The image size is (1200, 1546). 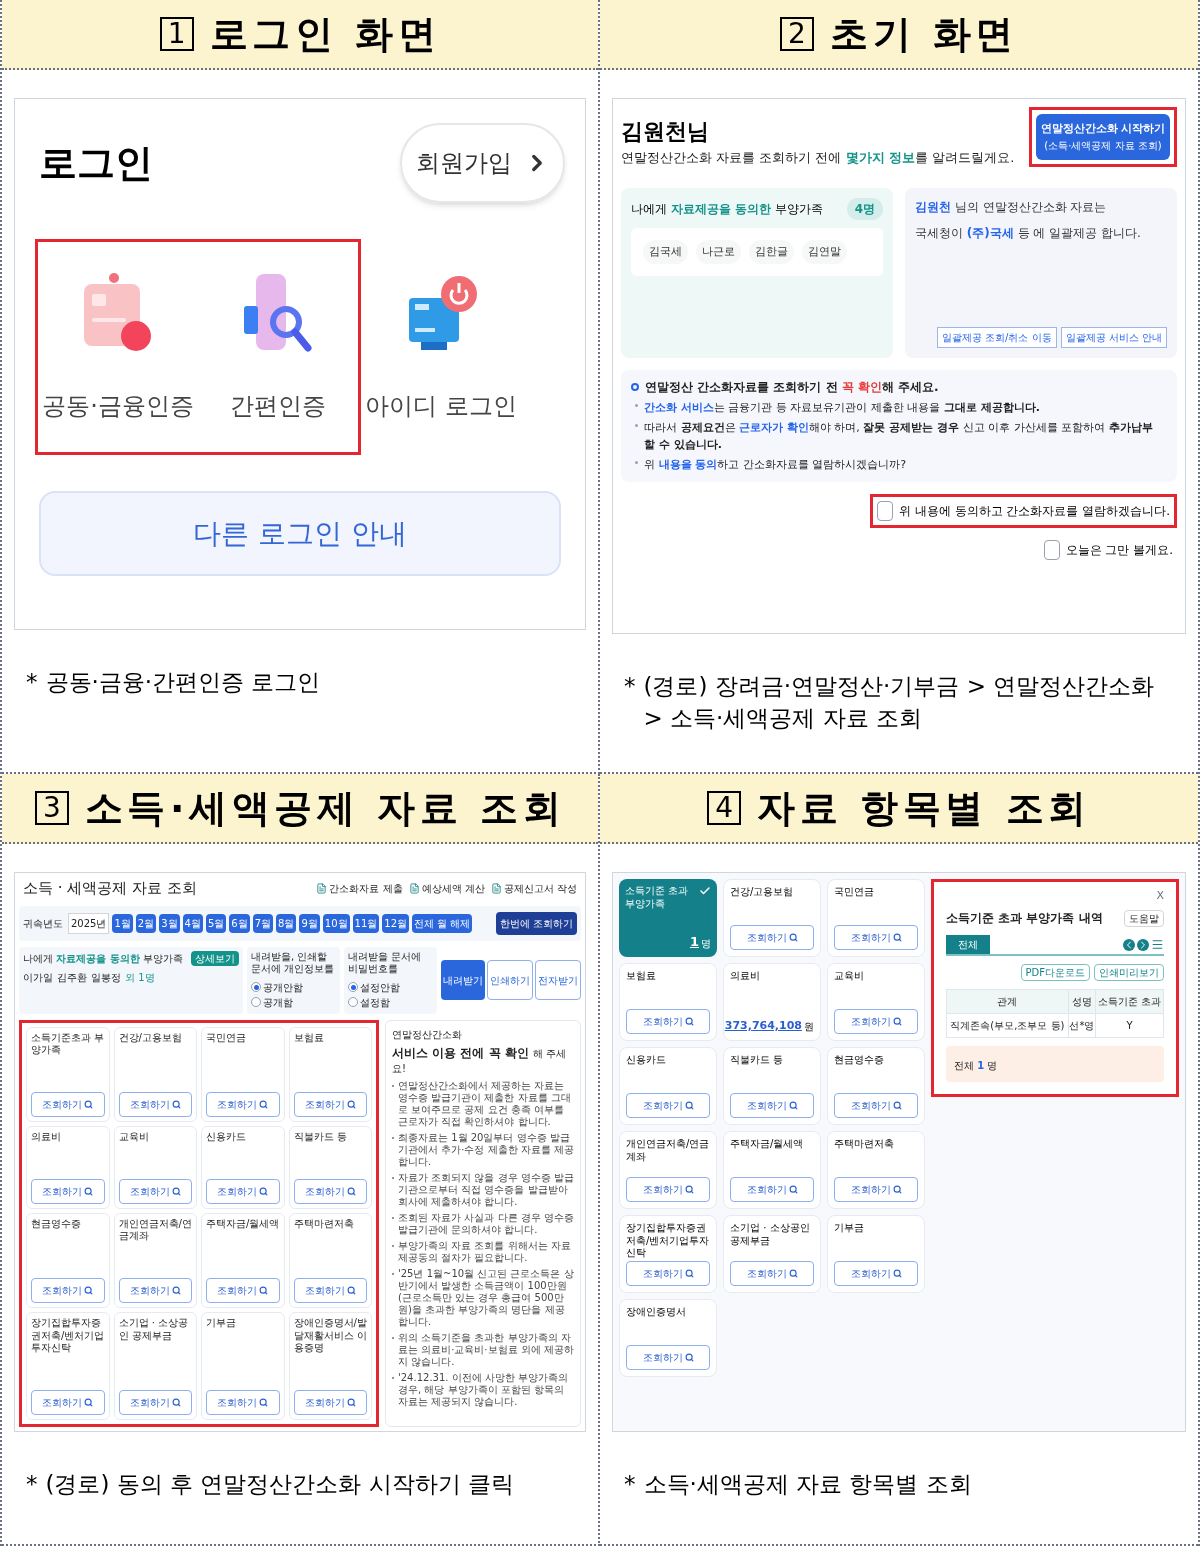 What do you see at coordinates (772, 918) in the screenshot?
I see `item-card: 건강/고용보험 조회하기` at bounding box center [772, 918].